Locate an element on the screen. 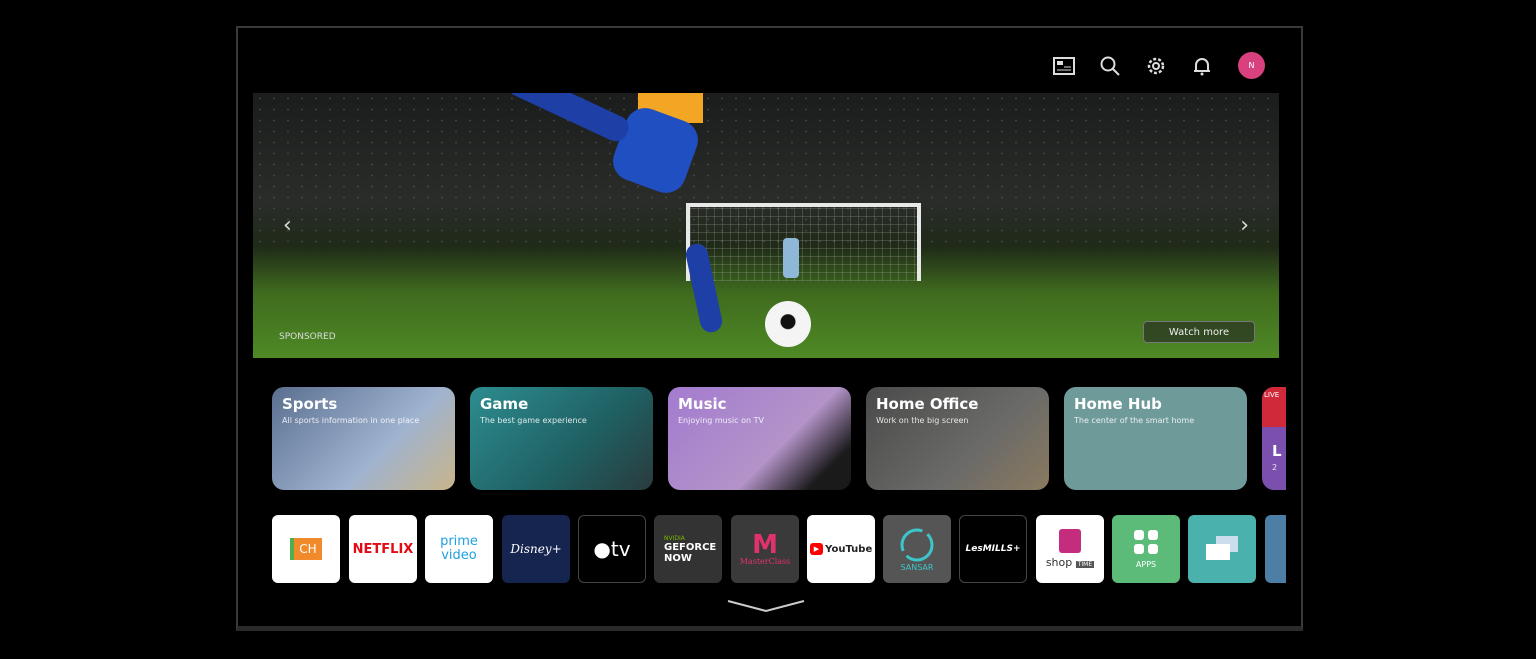 The height and width of the screenshot is (659, 1536). app-prime-video: prime video is located at coordinates (459, 549).